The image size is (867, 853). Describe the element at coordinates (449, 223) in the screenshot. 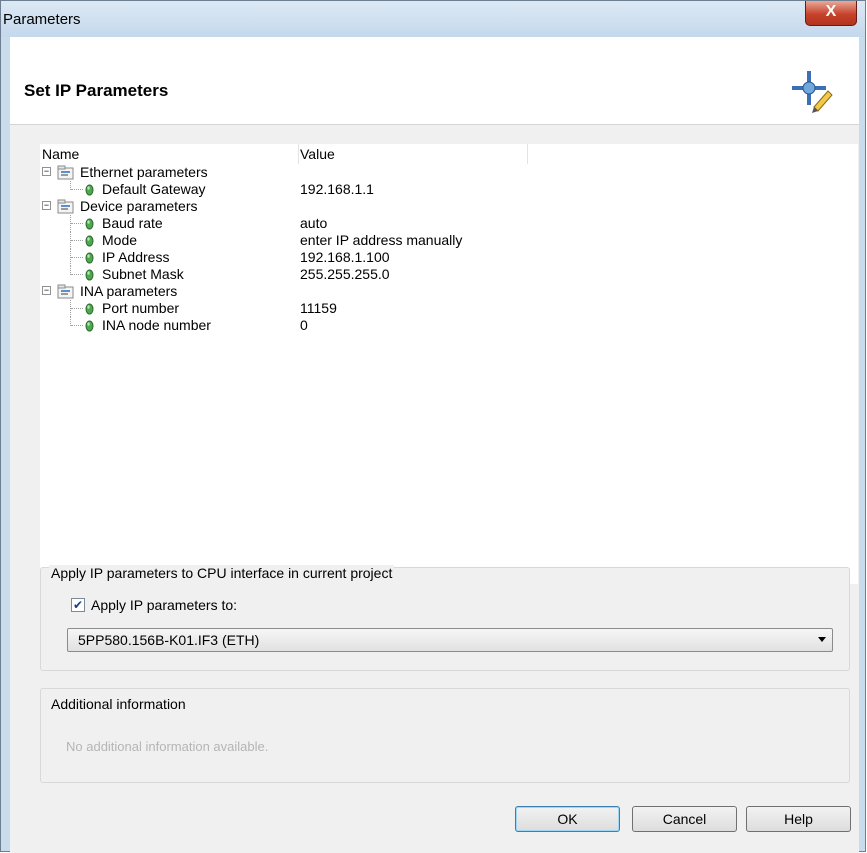

I see `tree-row: Baud rate auto` at that location.